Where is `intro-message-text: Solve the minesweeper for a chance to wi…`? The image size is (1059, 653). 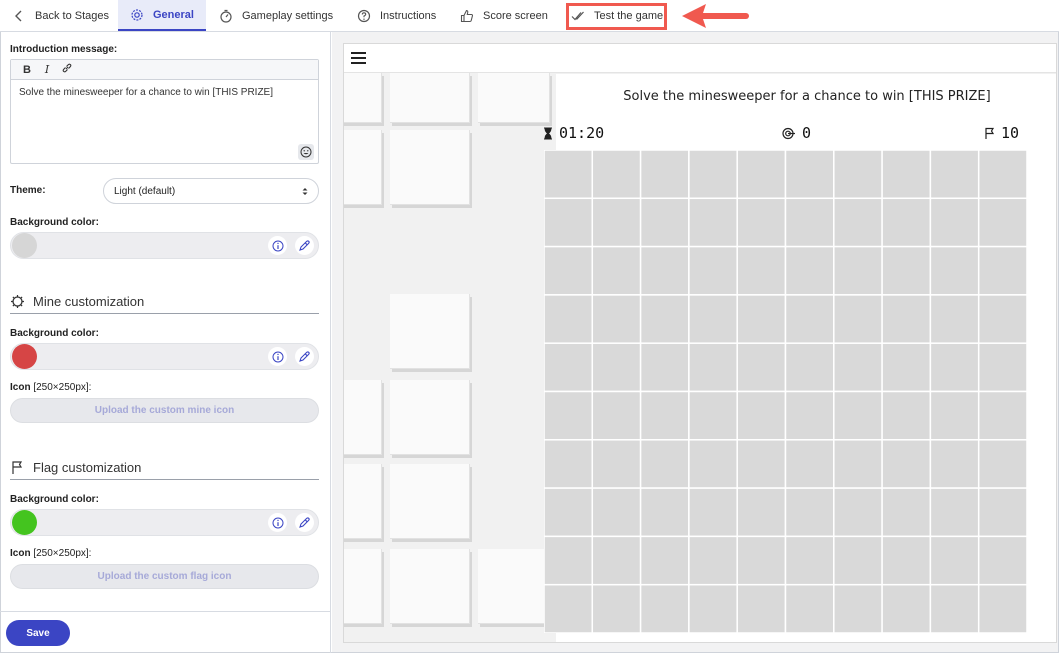
intro-message-text: Solve the minesweeper for a chance to wi… is located at coordinates (164, 92).